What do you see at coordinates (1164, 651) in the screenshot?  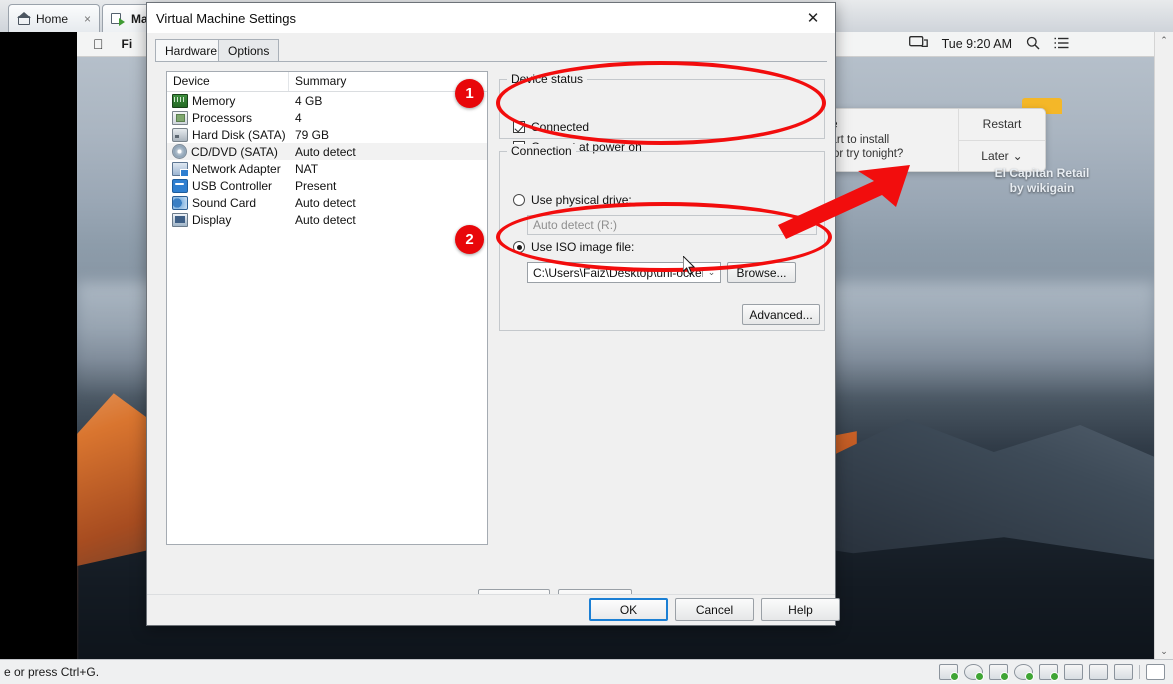 I see `scroll-down-icon: ⌄` at bounding box center [1164, 651].